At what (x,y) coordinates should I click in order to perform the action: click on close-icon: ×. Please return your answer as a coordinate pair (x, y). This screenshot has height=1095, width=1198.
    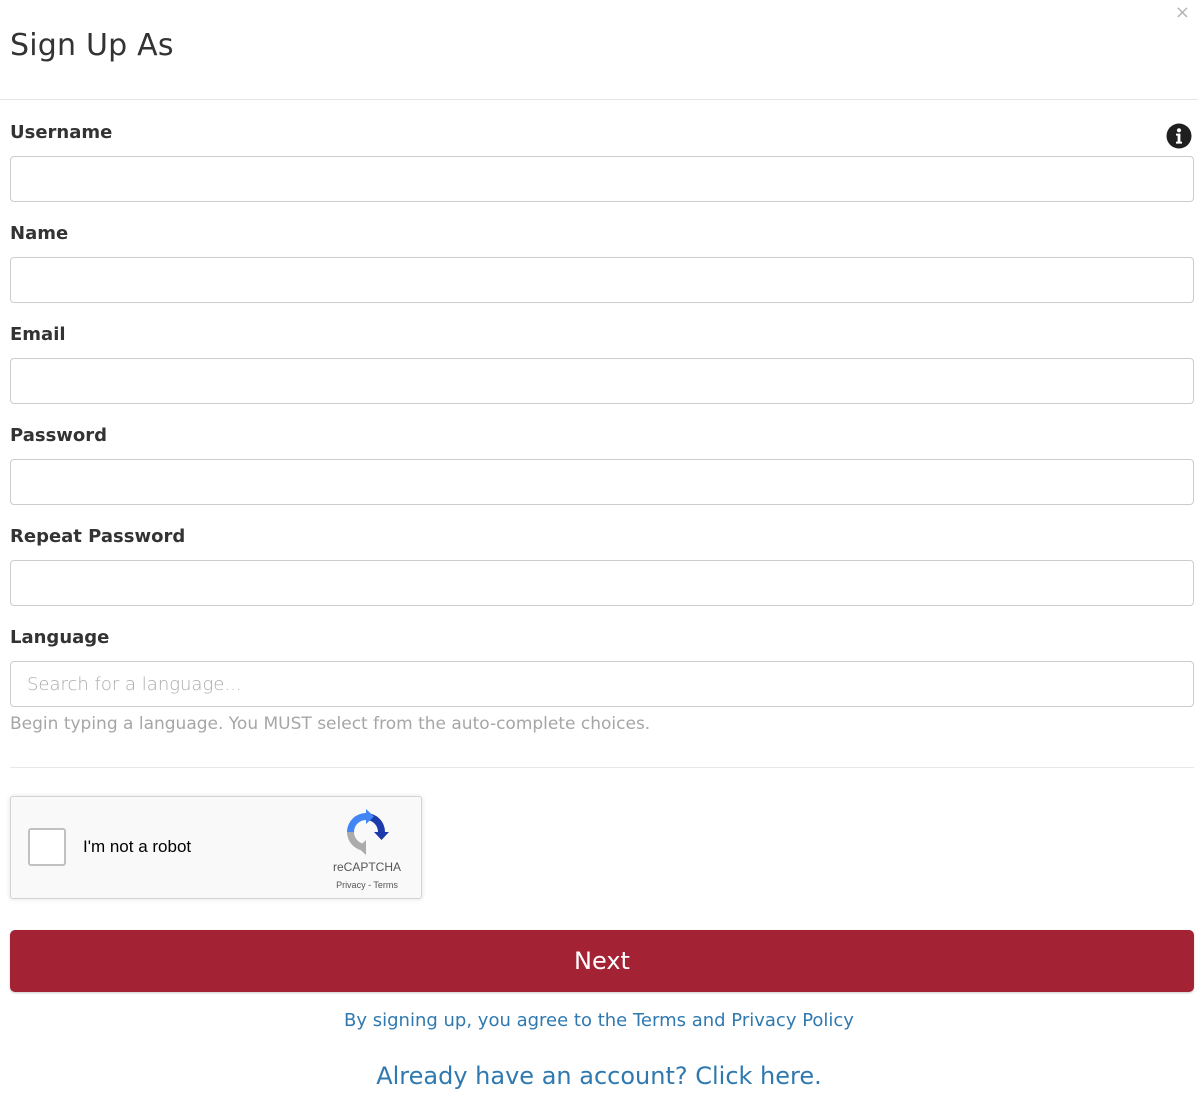
    Looking at the image, I should click on (1182, 13).